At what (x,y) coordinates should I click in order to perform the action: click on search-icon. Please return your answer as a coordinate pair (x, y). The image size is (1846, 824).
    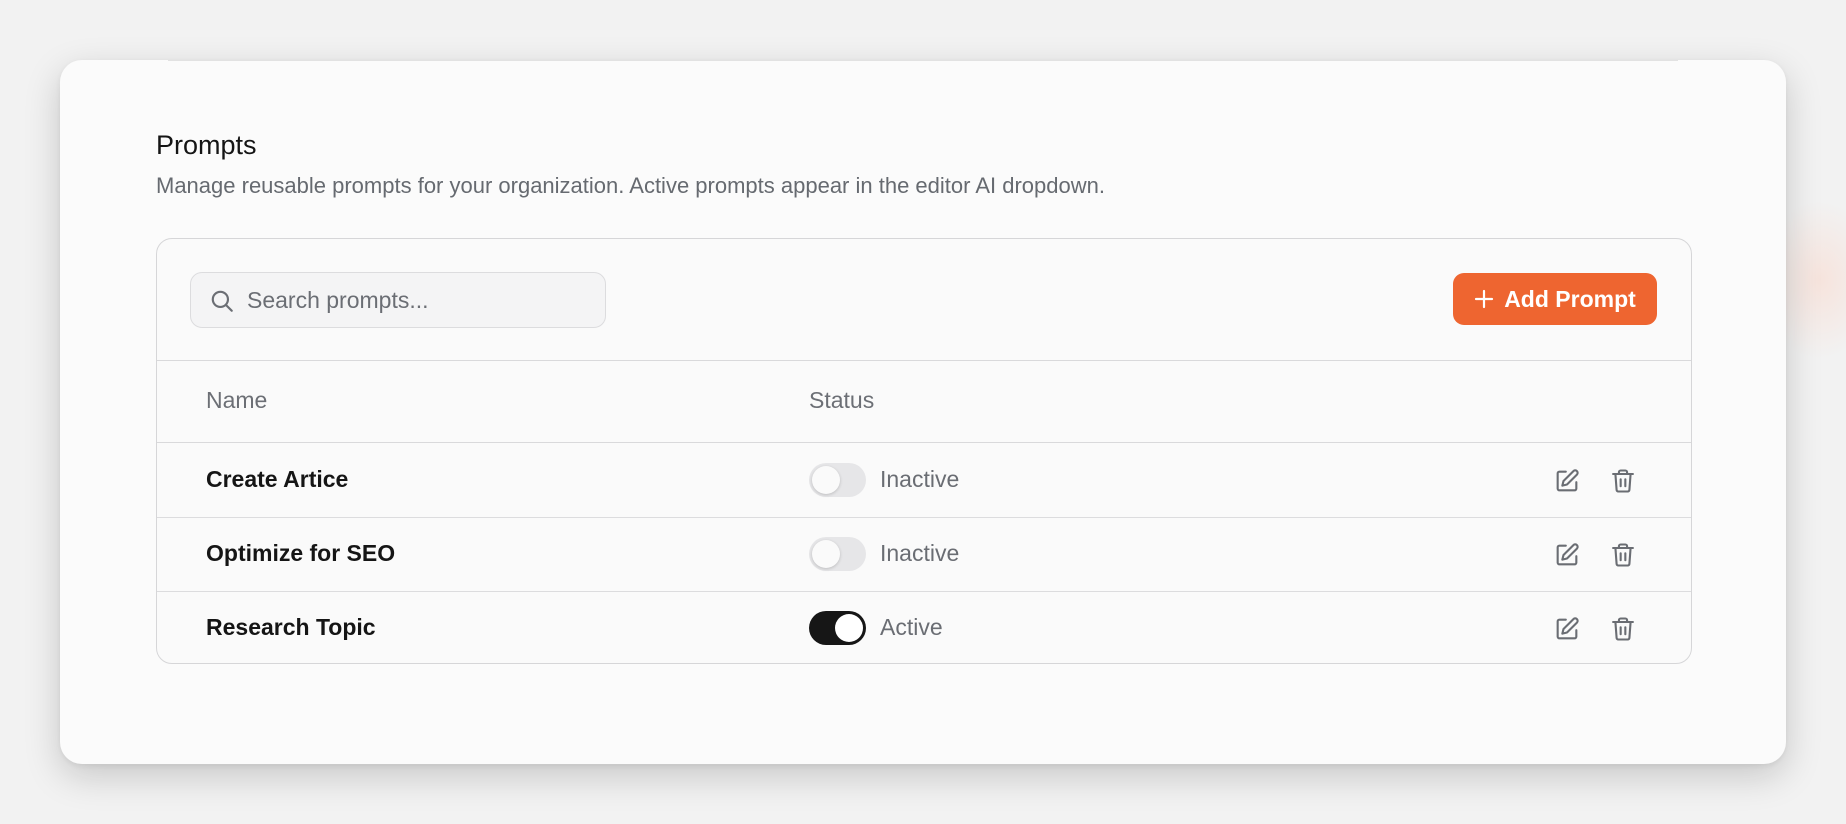
    Looking at the image, I should click on (222, 301).